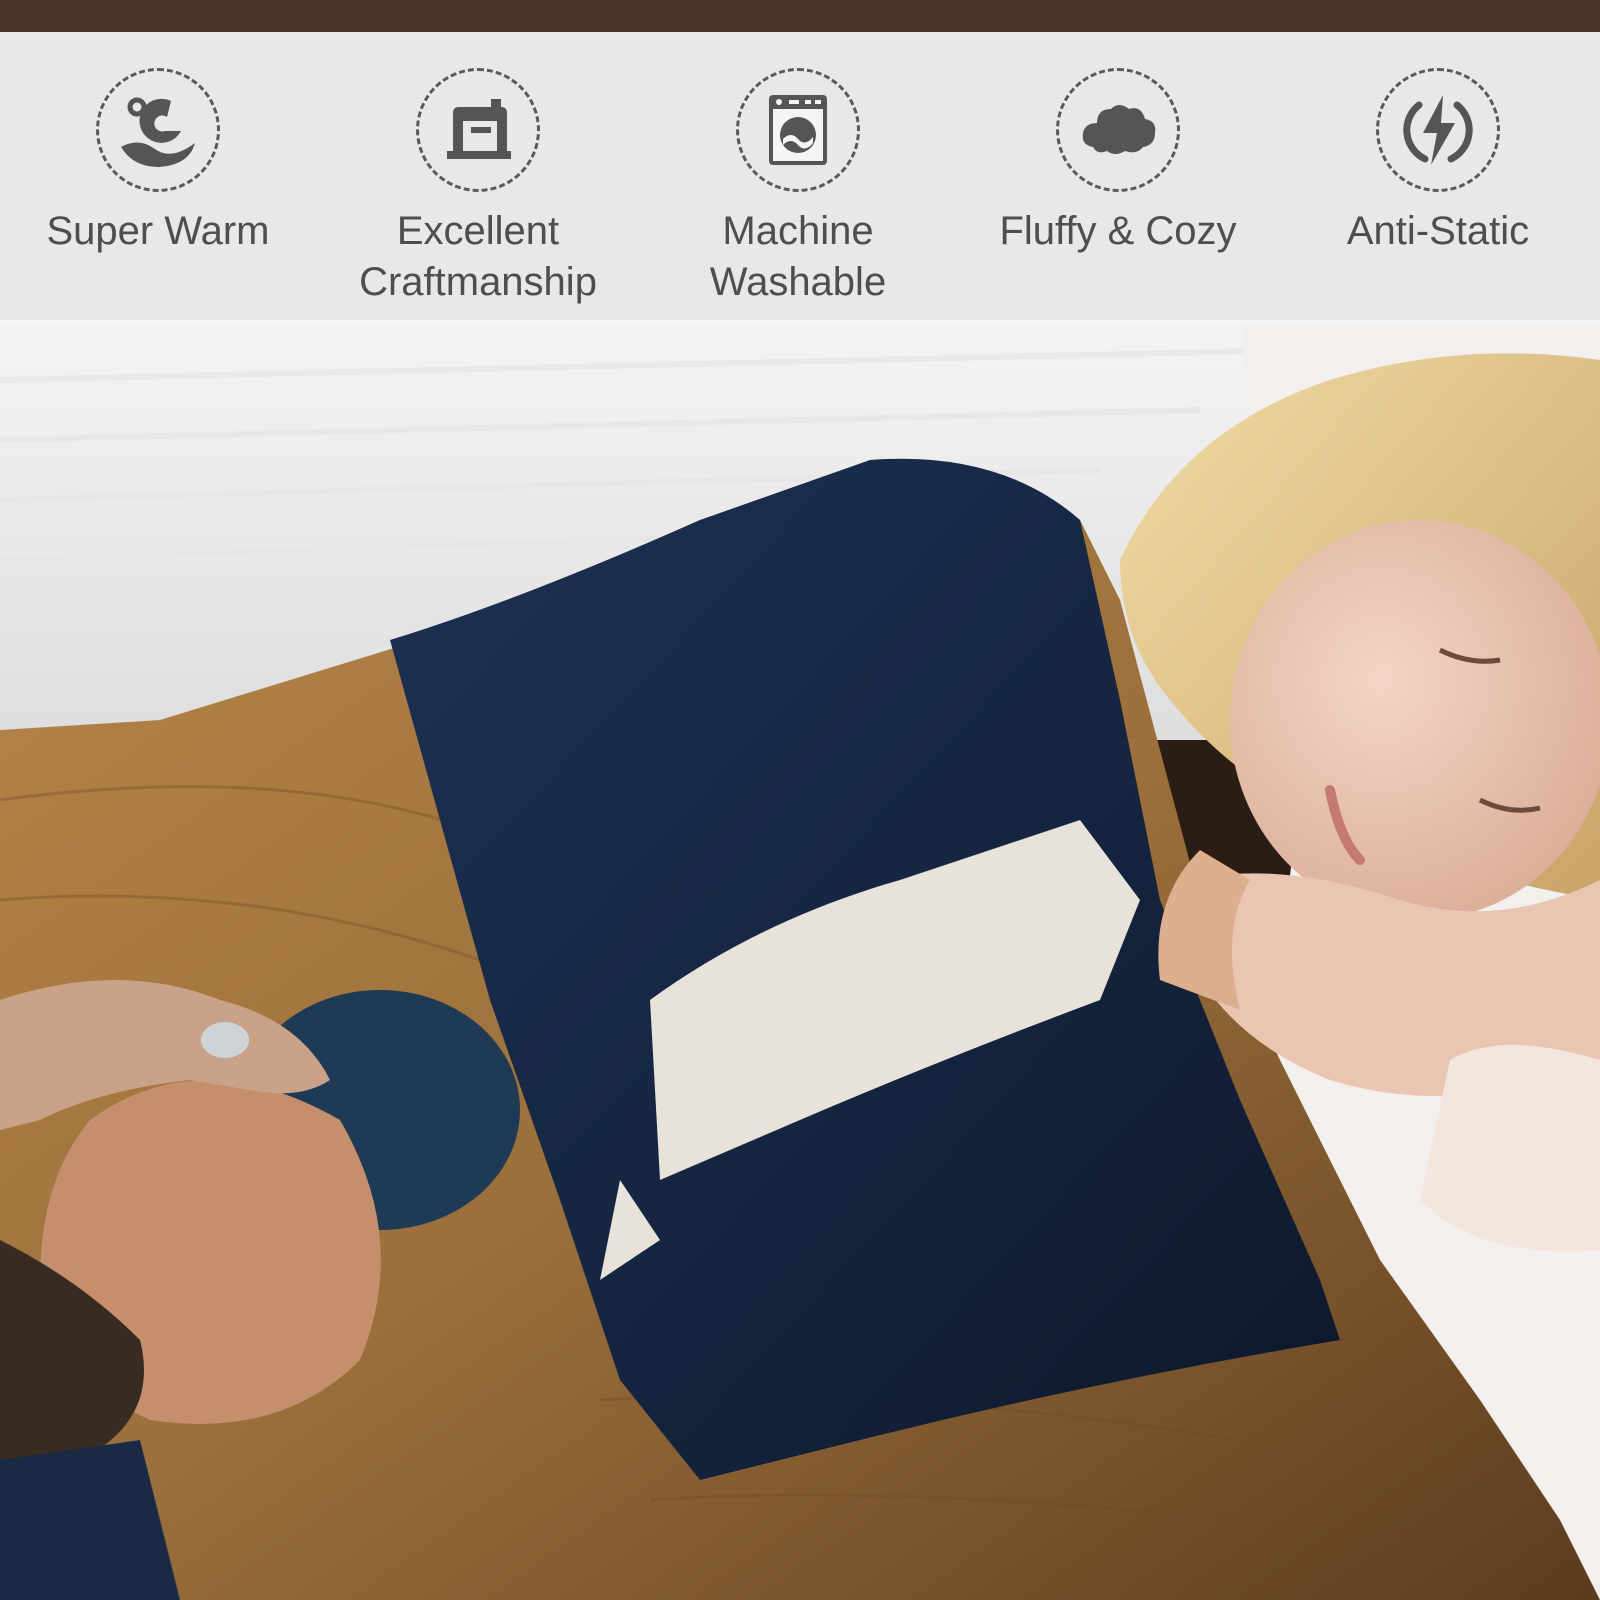  I want to click on feature-label: Anti-Static, so click(1438, 231).